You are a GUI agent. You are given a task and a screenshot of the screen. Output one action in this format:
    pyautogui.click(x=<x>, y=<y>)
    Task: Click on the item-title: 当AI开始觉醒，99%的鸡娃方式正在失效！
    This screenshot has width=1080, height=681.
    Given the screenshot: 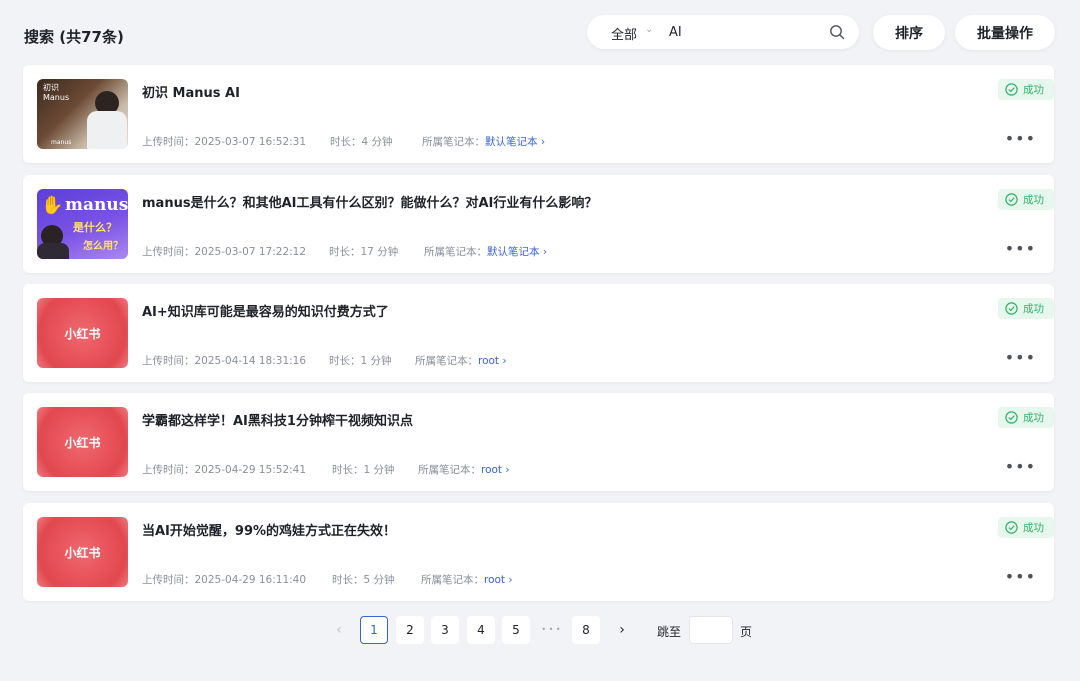 What is the action you would take?
    pyautogui.click(x=269, y=529)
    